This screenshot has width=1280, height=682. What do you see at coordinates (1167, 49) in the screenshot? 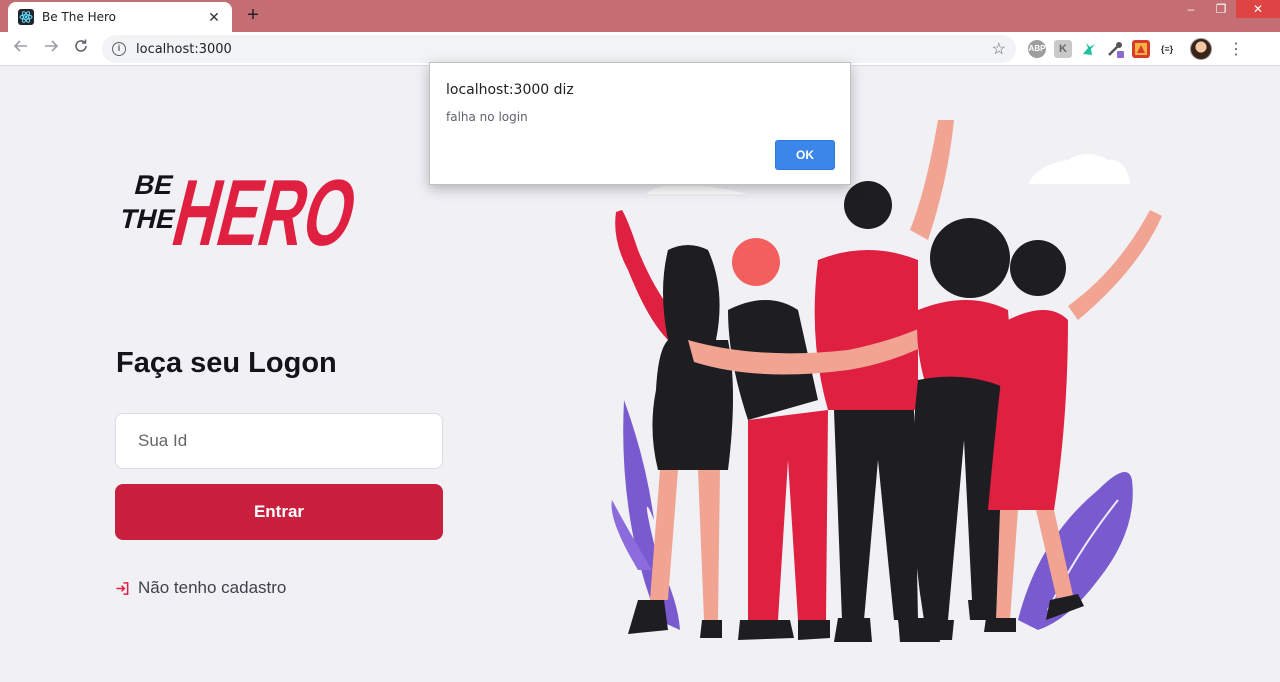
I see `json-extension-icon: {≡}` at bounding box center [1167, 49].